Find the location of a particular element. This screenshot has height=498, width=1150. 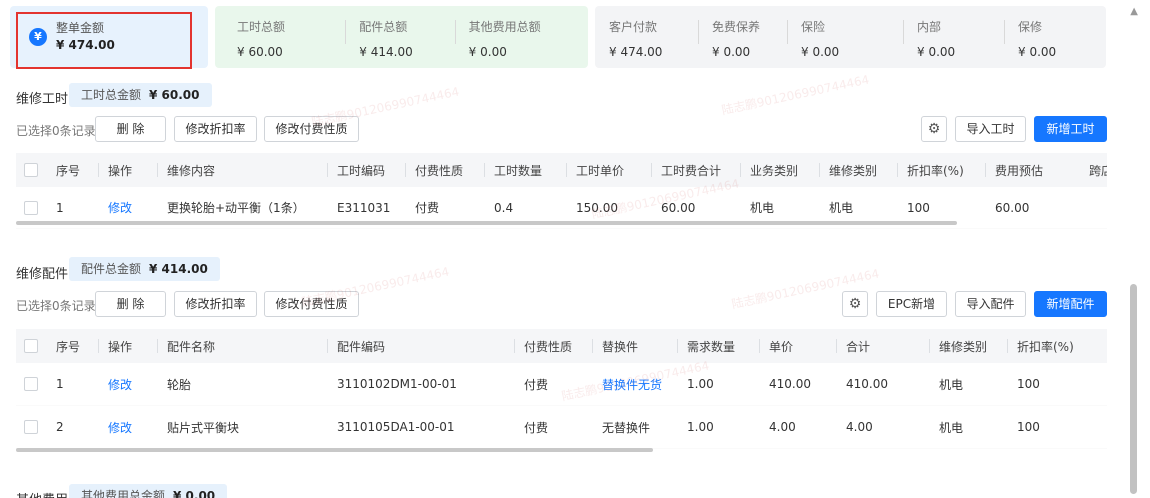

customer-pay-label: 客户付款 is located at coordinates (633, 27).